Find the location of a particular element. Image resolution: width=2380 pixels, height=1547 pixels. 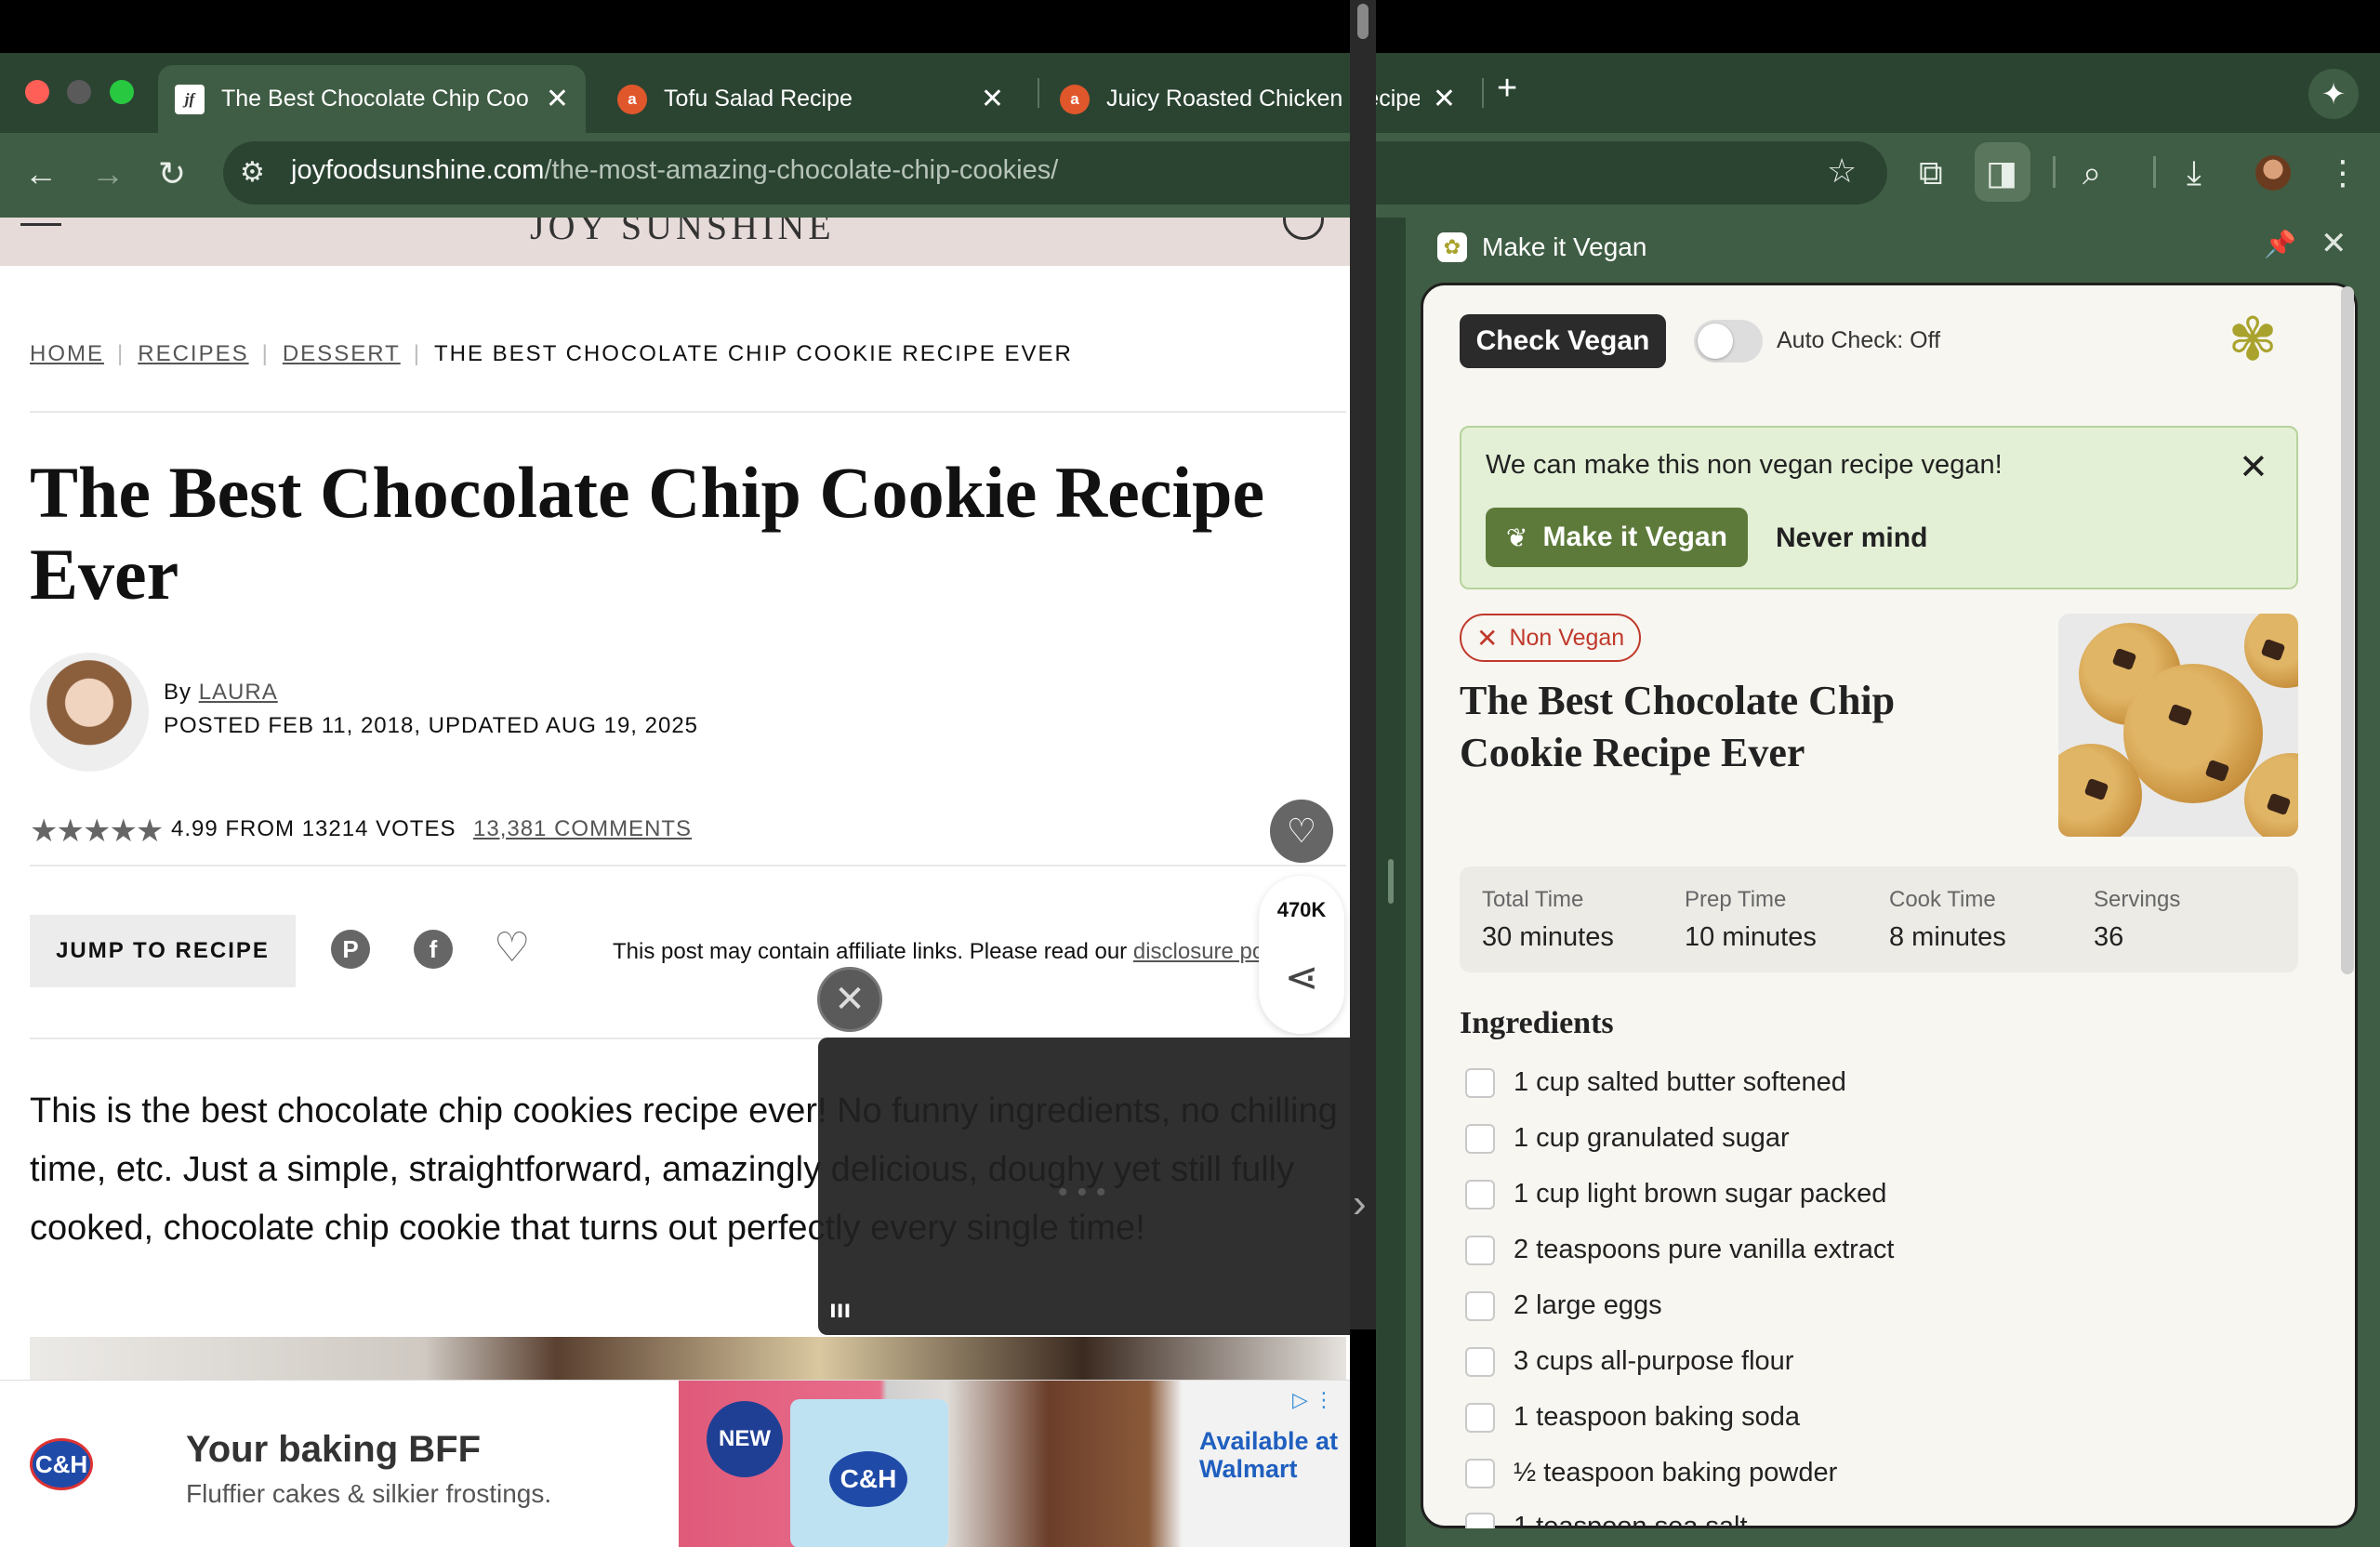

stat-label: Cook Time is located at coordinates (1942, 899).